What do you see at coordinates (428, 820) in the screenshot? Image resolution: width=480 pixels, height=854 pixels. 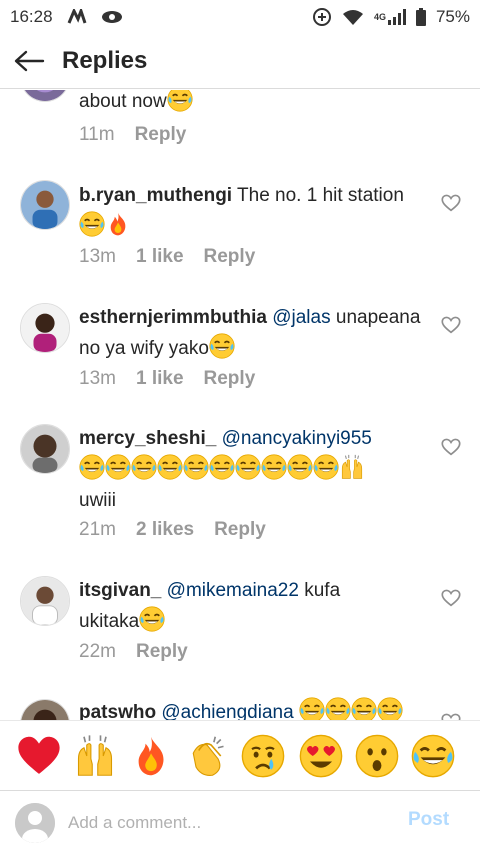 I see `post-button: Post` at bounding box center [428, 820].